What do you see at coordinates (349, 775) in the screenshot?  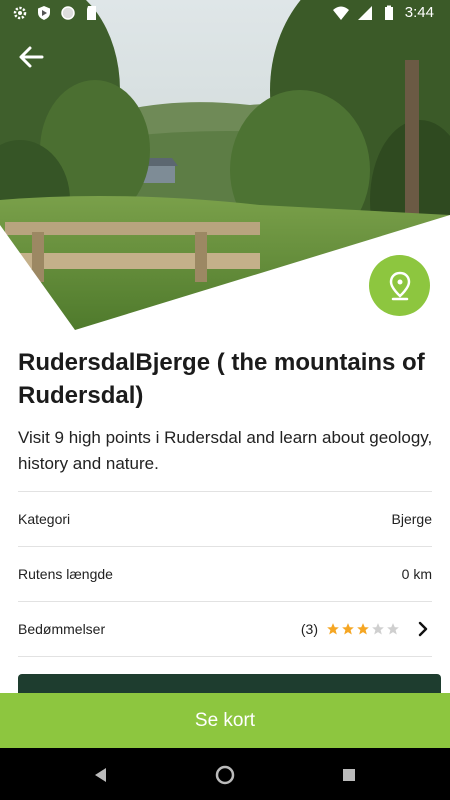 I see `nav-recents-icon` at bounding box center [349, 775].